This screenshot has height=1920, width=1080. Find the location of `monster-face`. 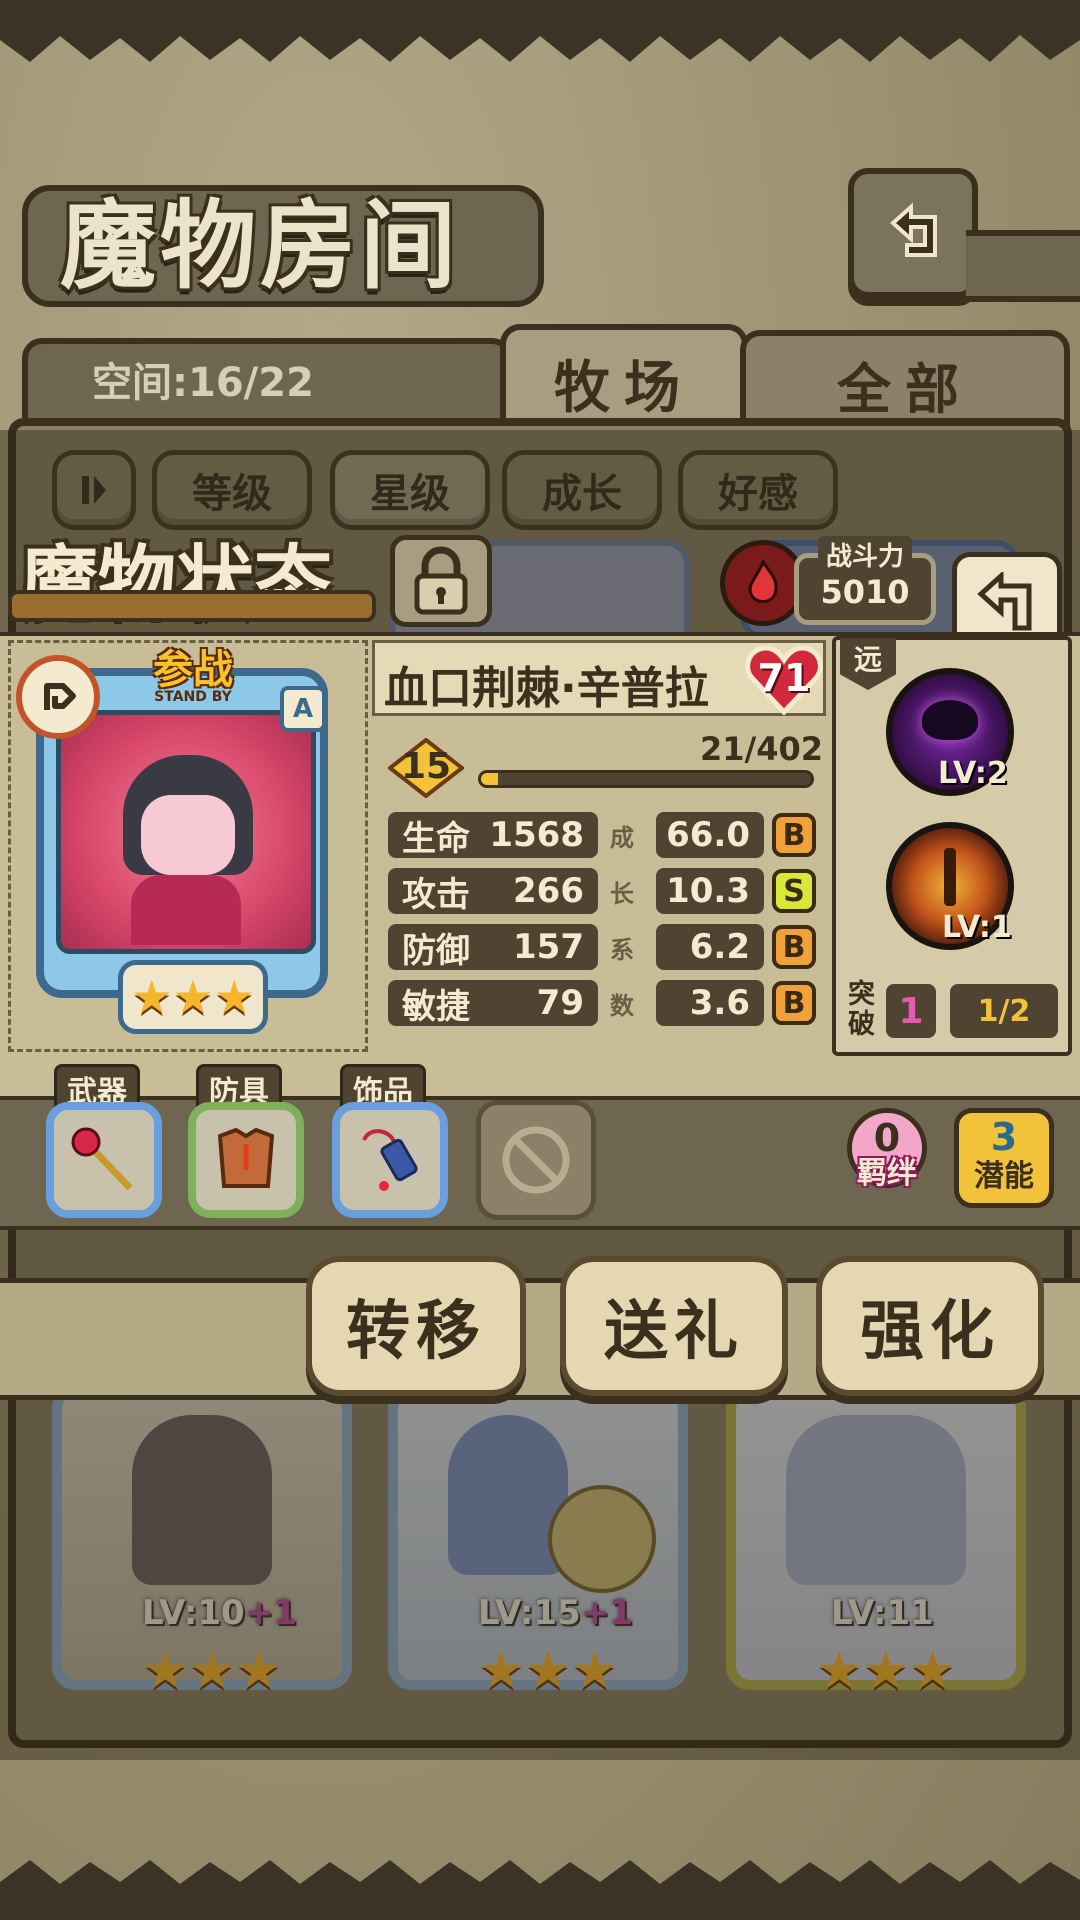

monster-face is located at coordinates (188, 835).